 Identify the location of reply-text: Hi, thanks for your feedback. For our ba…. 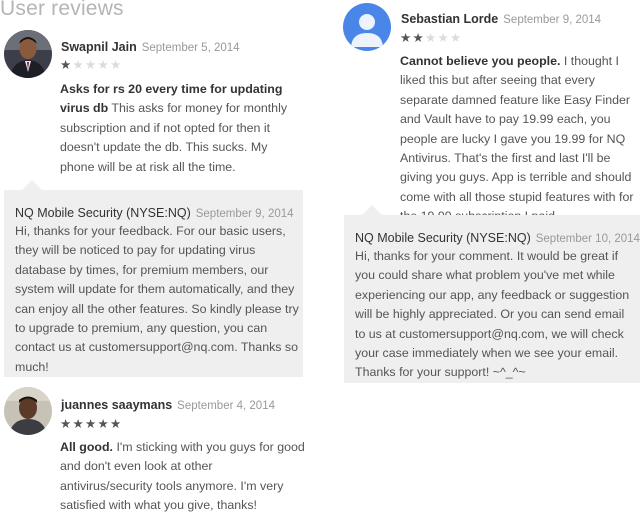
(157, 299).